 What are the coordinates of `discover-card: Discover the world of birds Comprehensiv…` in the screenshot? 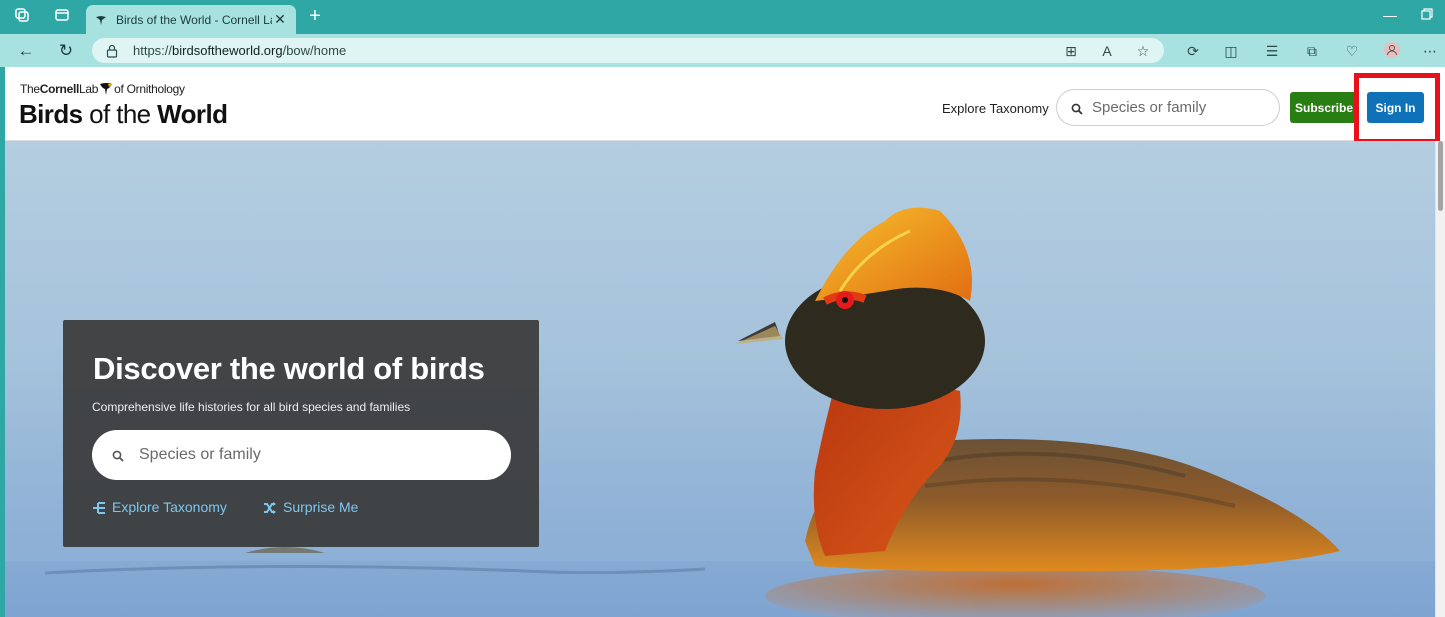 It's located at (301, 433).